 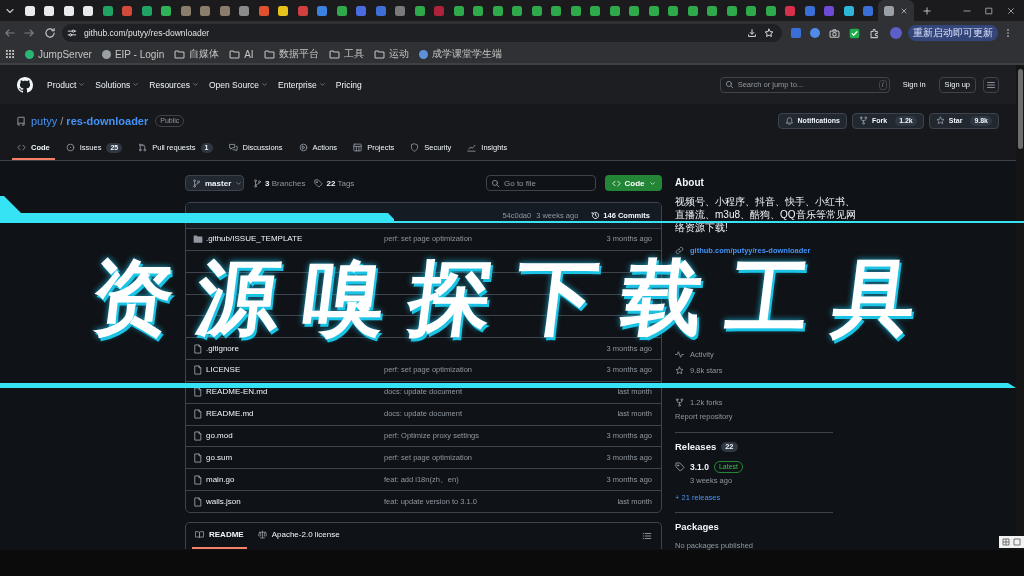 I want to click on download-icon, so click(x=752, y=33).